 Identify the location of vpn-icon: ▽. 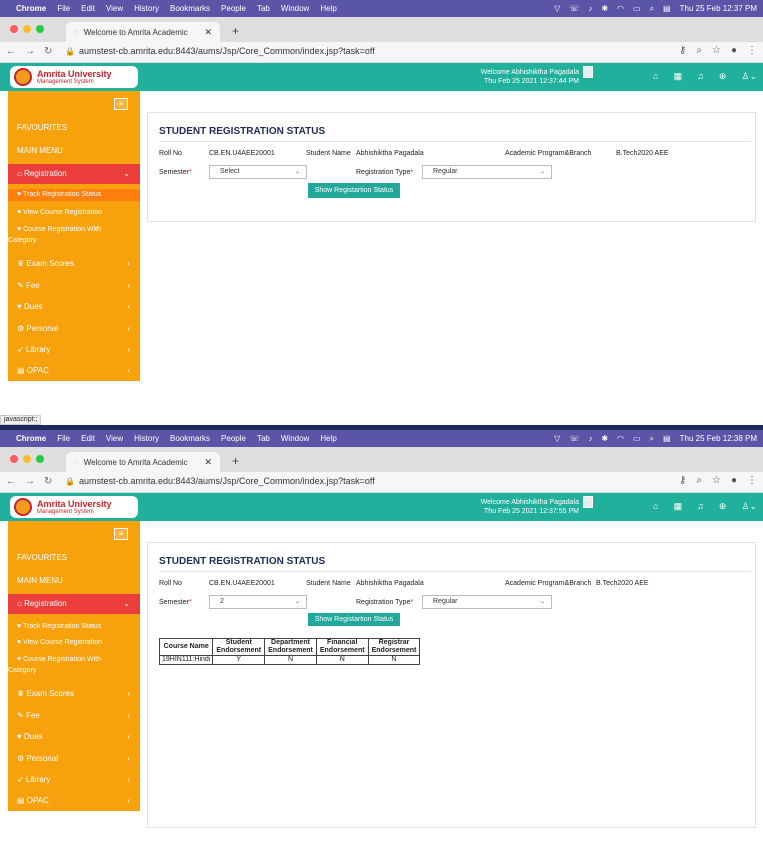
(557, 8).